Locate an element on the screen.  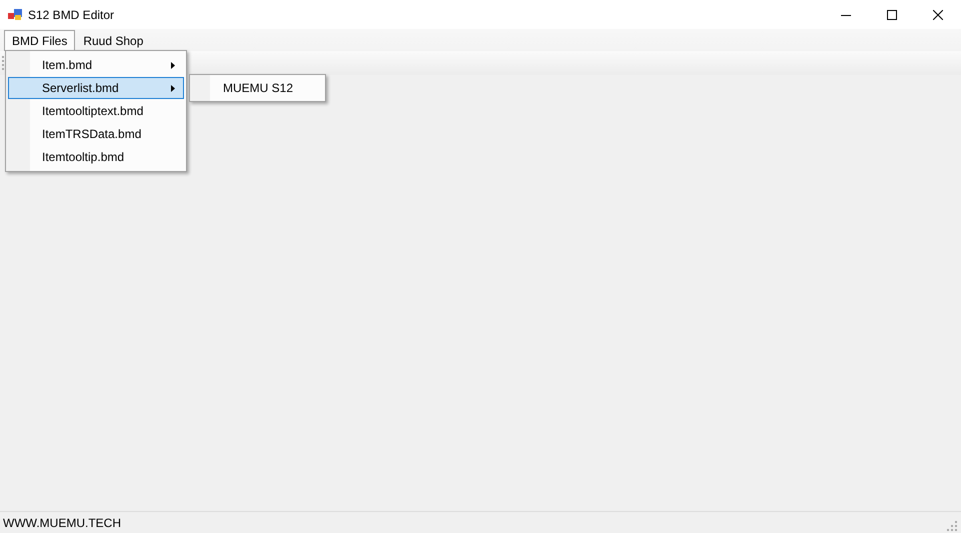
maximize-icon is located at coordinates (892, 15).